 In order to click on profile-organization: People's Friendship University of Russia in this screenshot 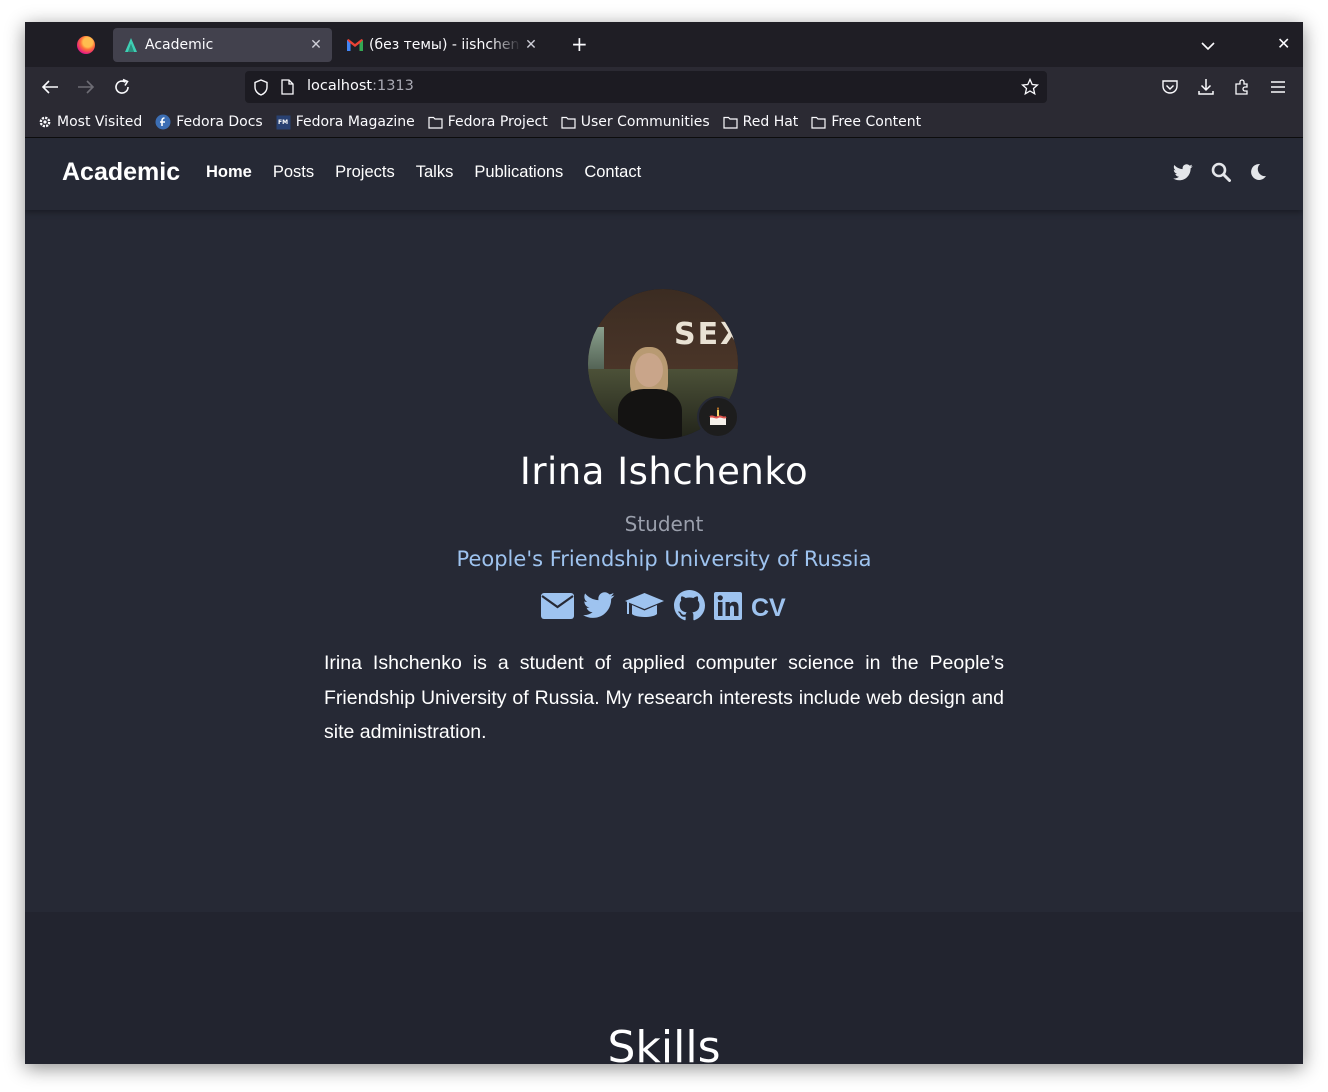, I will do `click(664, 559)`.